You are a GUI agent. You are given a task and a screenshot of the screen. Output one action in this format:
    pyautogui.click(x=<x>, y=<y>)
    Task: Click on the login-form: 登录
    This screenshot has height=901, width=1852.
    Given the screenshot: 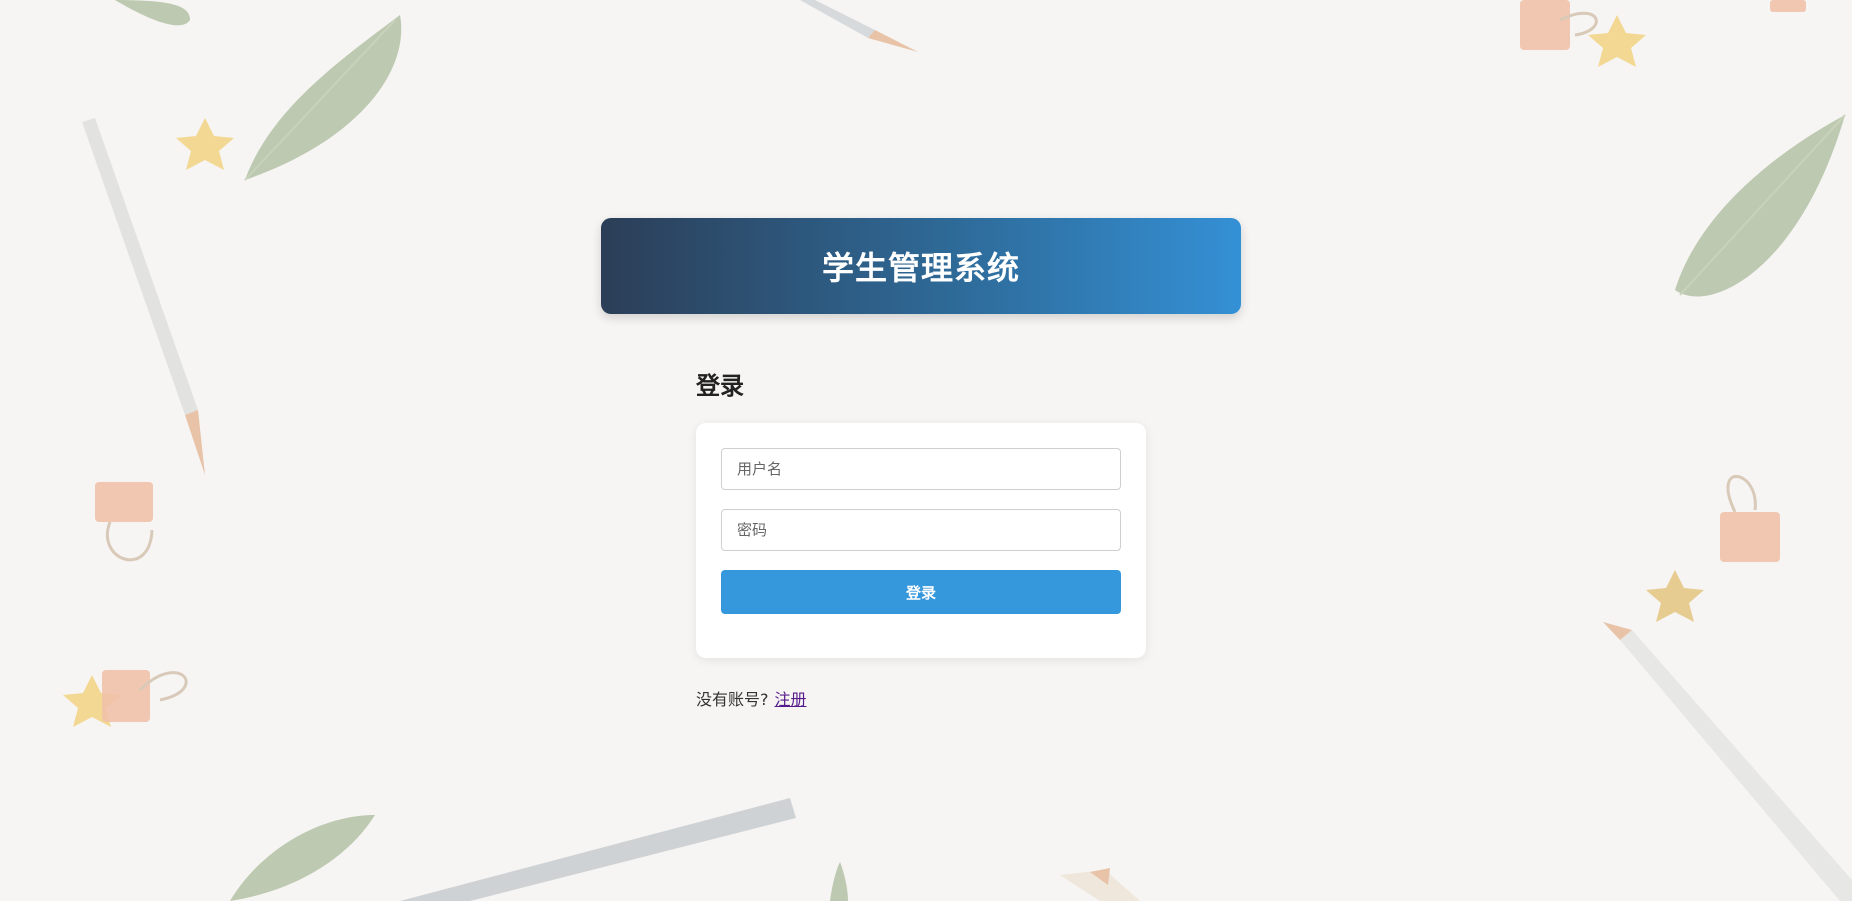 What is the action you would take?
    pyautogui.click(x=921, y=540)
    